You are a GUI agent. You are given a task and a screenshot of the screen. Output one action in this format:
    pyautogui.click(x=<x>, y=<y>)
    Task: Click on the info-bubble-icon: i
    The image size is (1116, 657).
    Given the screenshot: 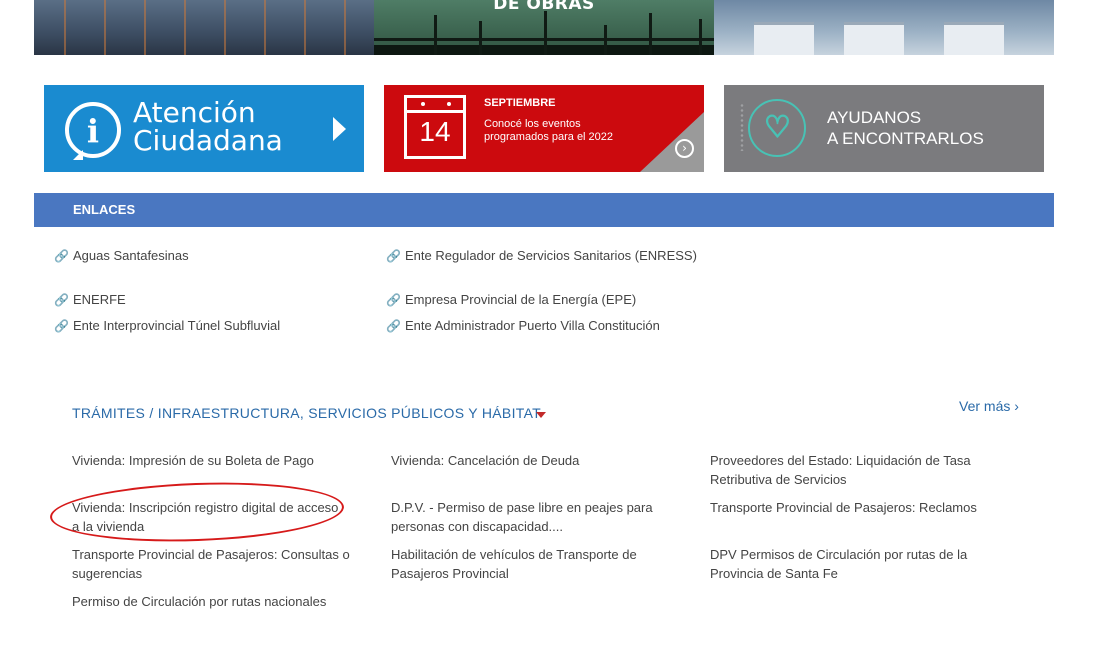 What is the action you would take?
    pyautogui.click(x=93, y=131)
    